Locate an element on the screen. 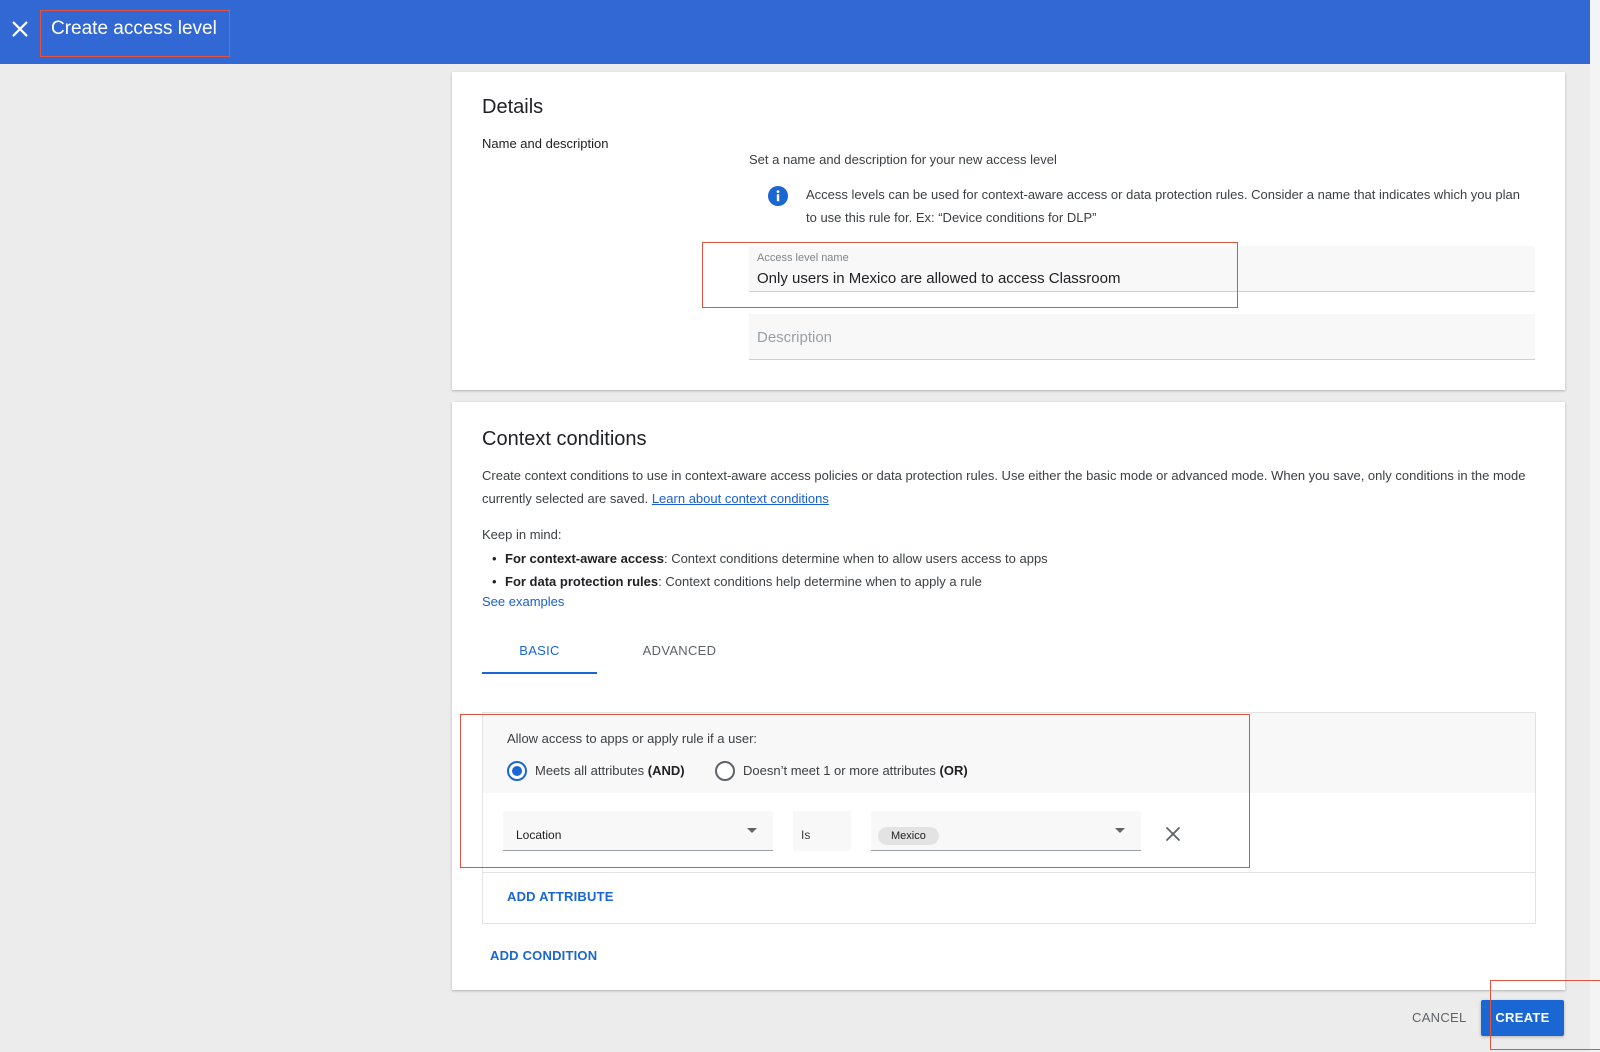 Image resolution: width=1600 pixels, height=1052 pixels. top-app-bar: Create access level is located at coordinates (795, 32).